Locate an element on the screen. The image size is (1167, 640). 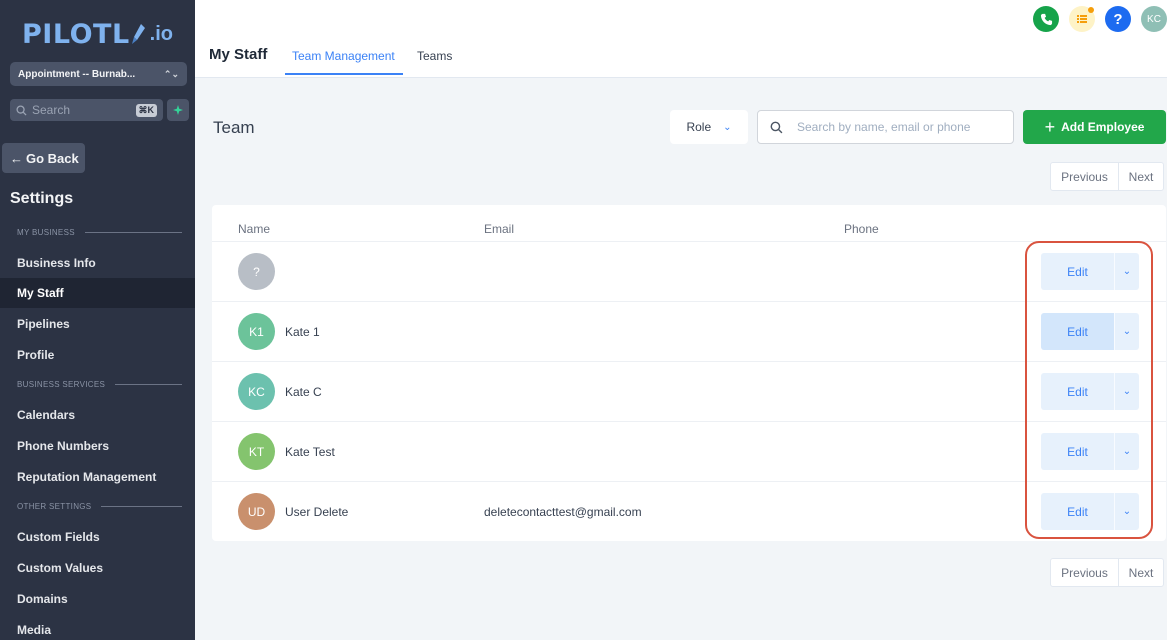
staff-name: Kate 1 is located at coordinates (302, 332).